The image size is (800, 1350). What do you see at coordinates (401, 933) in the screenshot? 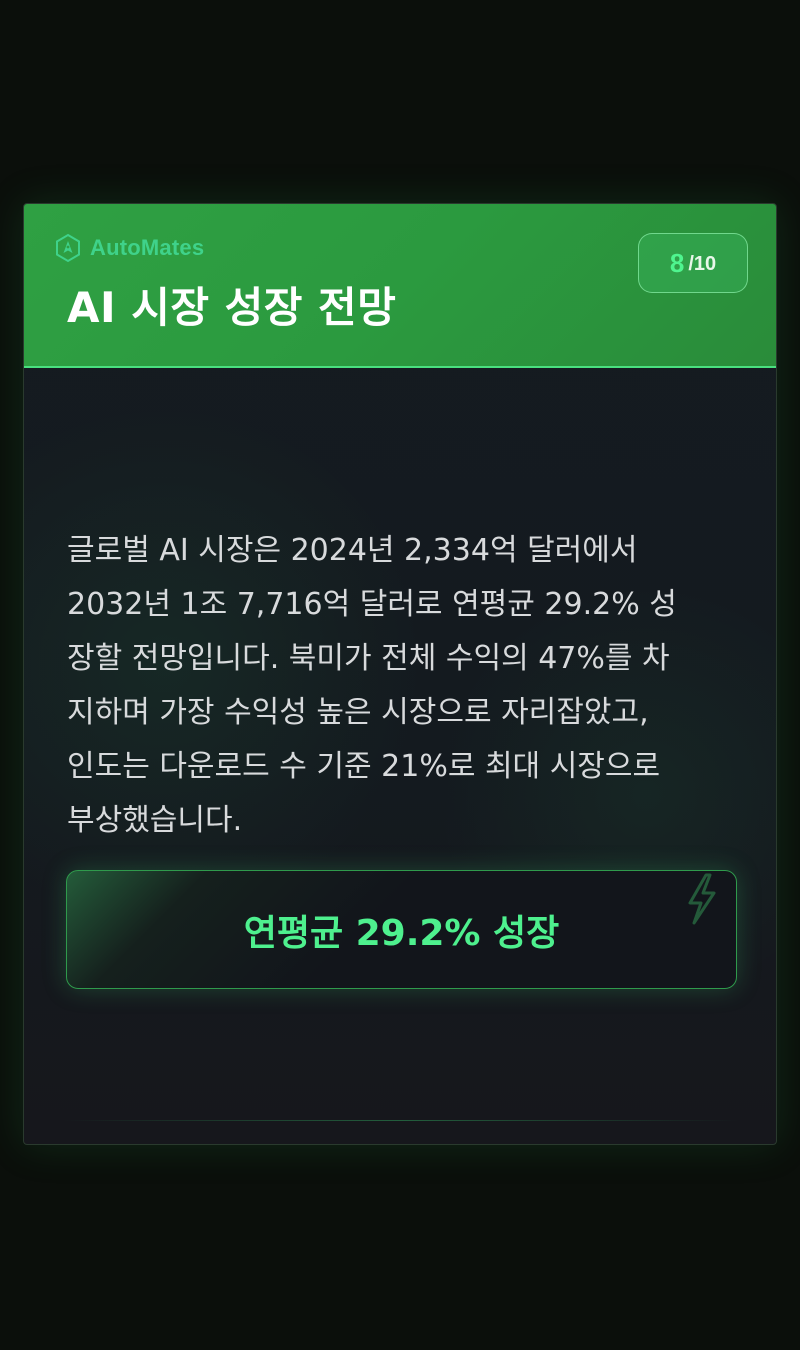
I see `highlight-text: 연평균 29.2% 성장` at bounding box center [401, 933].